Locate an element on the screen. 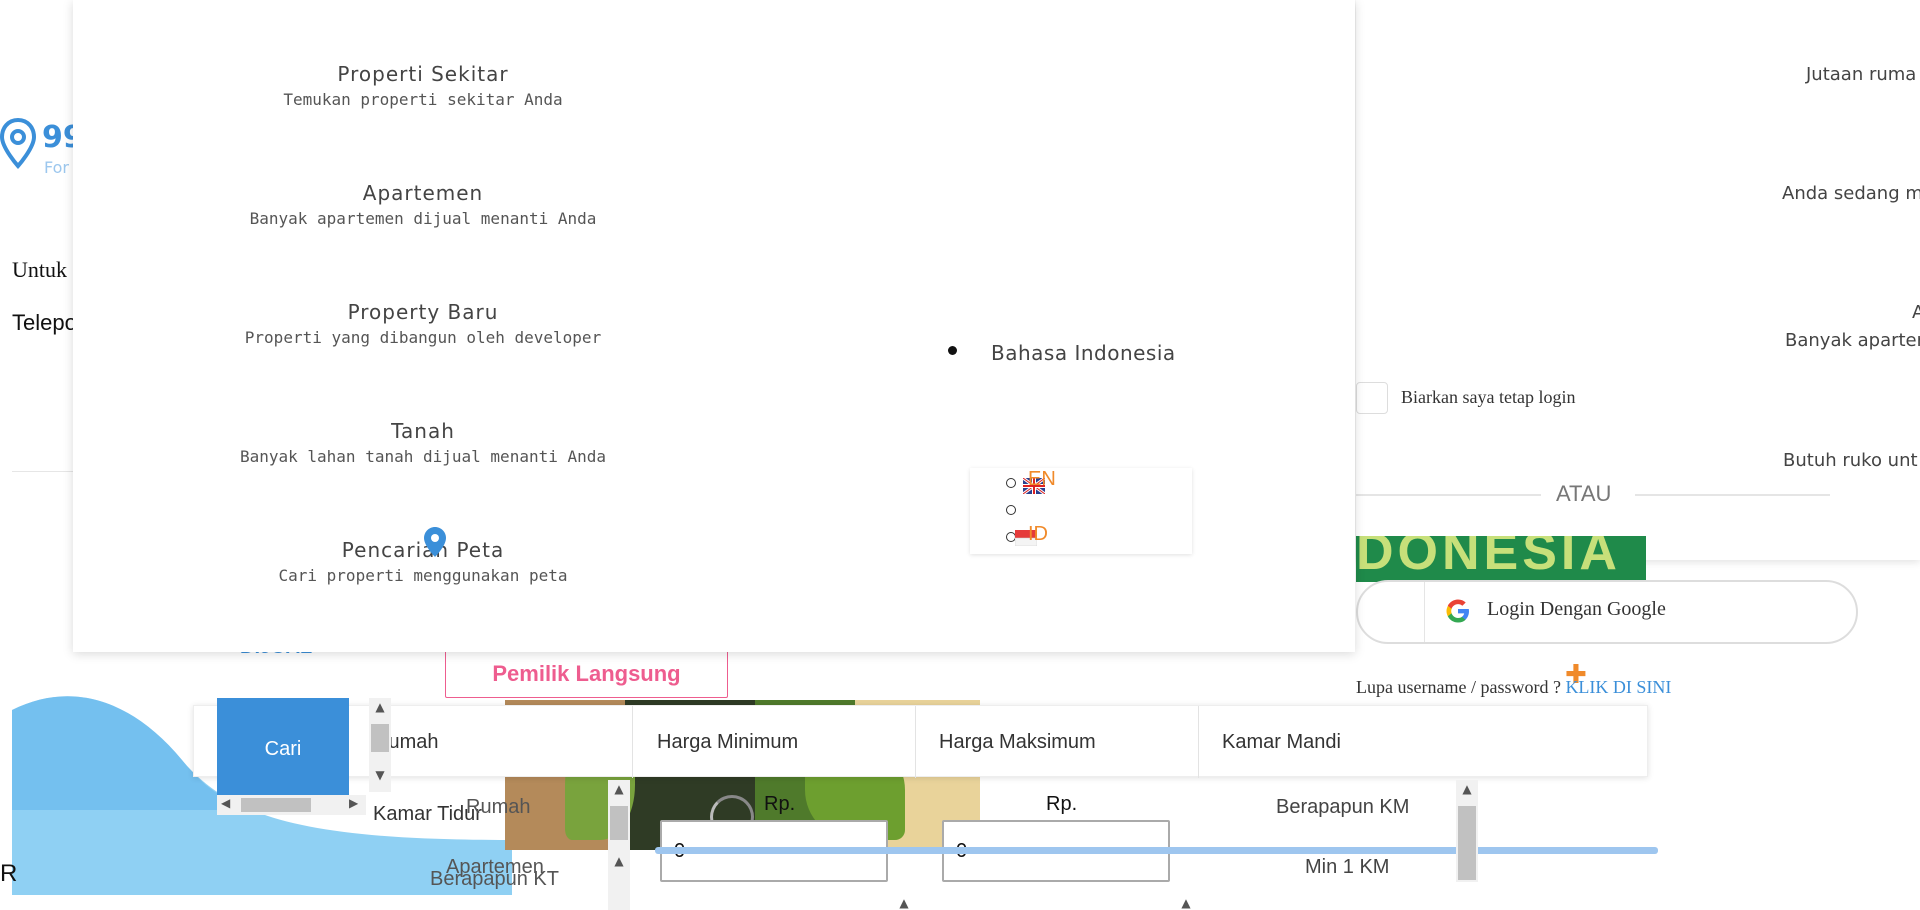 The width and height of the screenshot is (1920, 910). menu-item-title: Property Baru is located at coordinates (423, 312).